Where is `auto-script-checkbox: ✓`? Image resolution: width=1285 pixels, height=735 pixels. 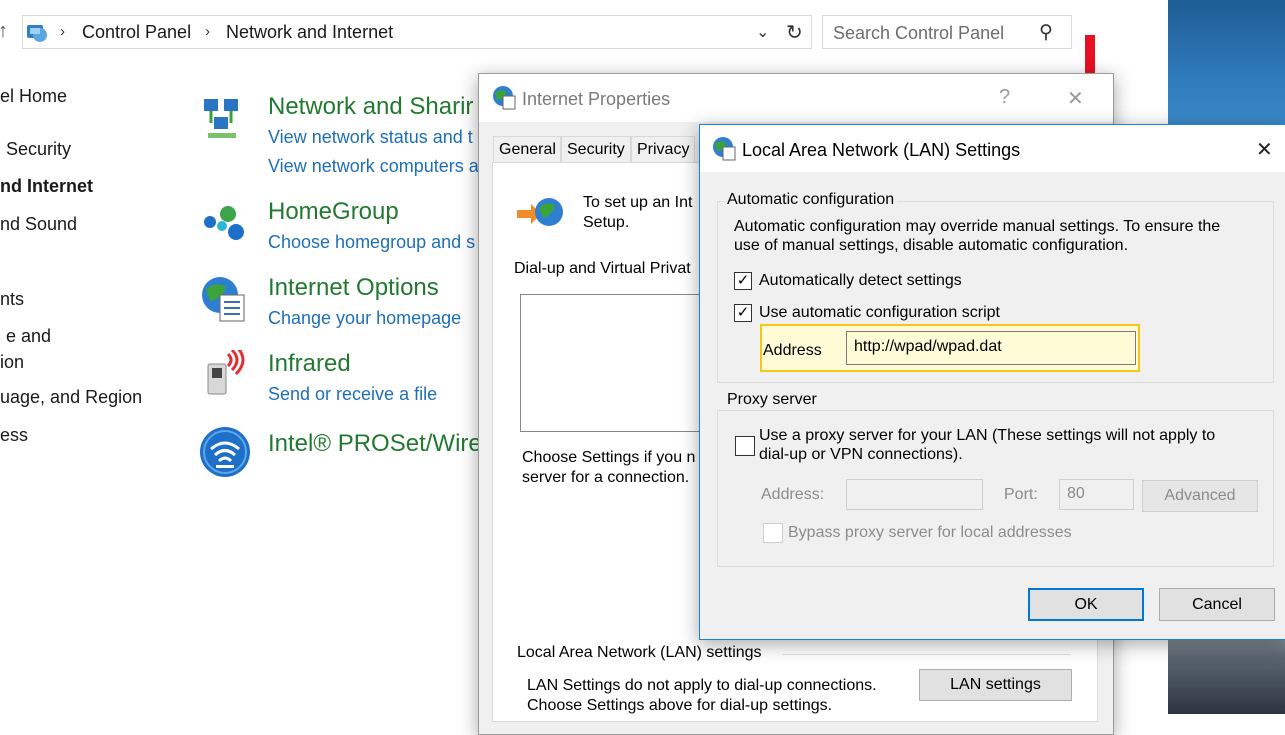 auto-script-checkbox: ✓ is located at coordinates (743, 313).